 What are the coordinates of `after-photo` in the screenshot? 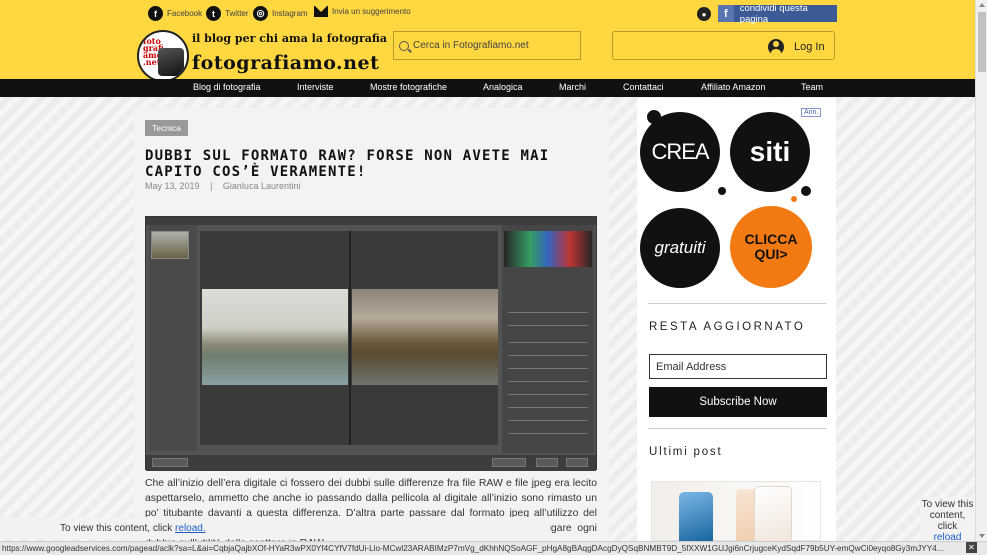 It's located at (425, 337).